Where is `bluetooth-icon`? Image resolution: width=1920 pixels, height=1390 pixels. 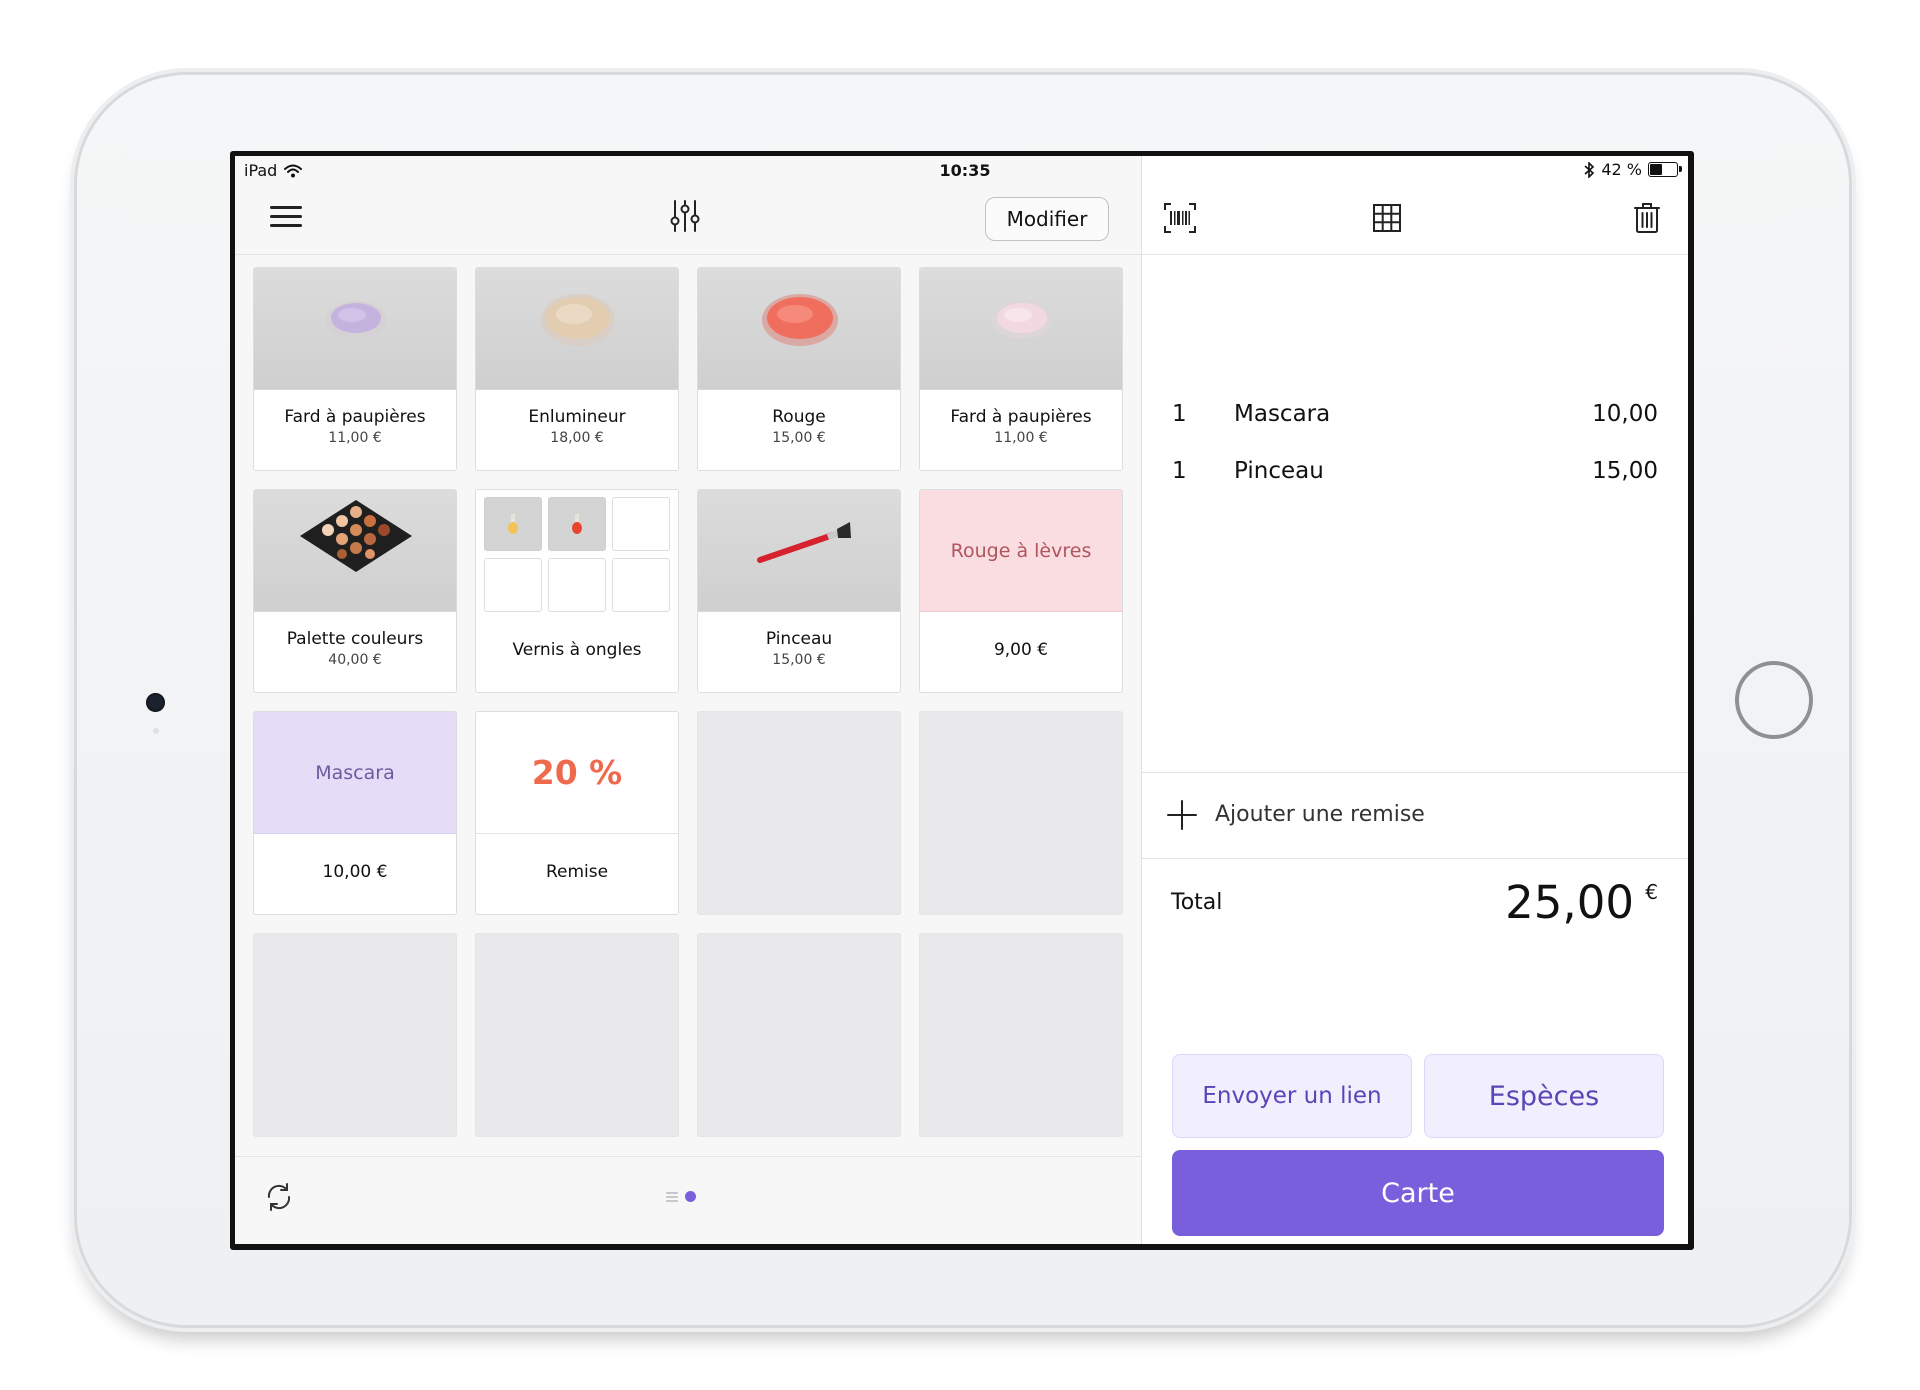 bluetooth-icon is located at coordinates (1589, 169).